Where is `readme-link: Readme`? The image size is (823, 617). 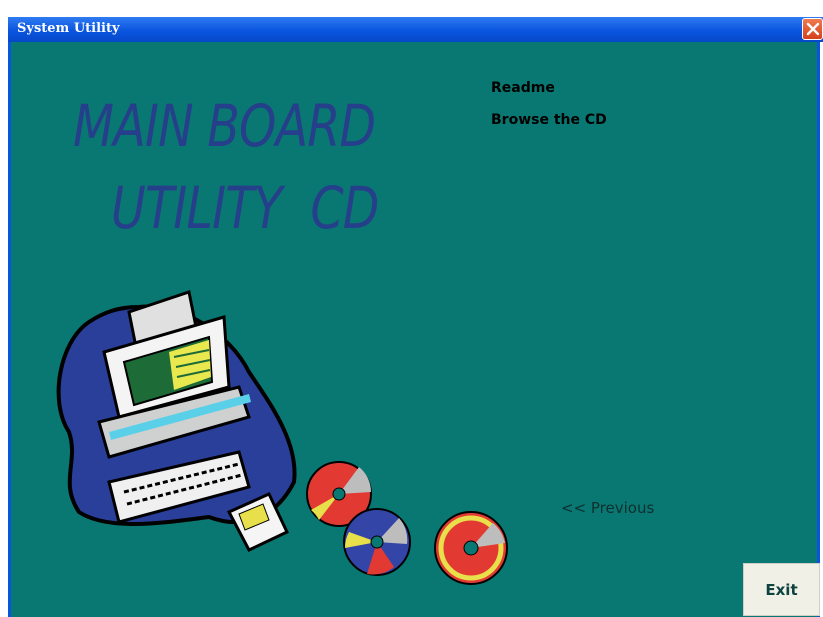 readme-link: Readme is located at coordinates (523, 88).